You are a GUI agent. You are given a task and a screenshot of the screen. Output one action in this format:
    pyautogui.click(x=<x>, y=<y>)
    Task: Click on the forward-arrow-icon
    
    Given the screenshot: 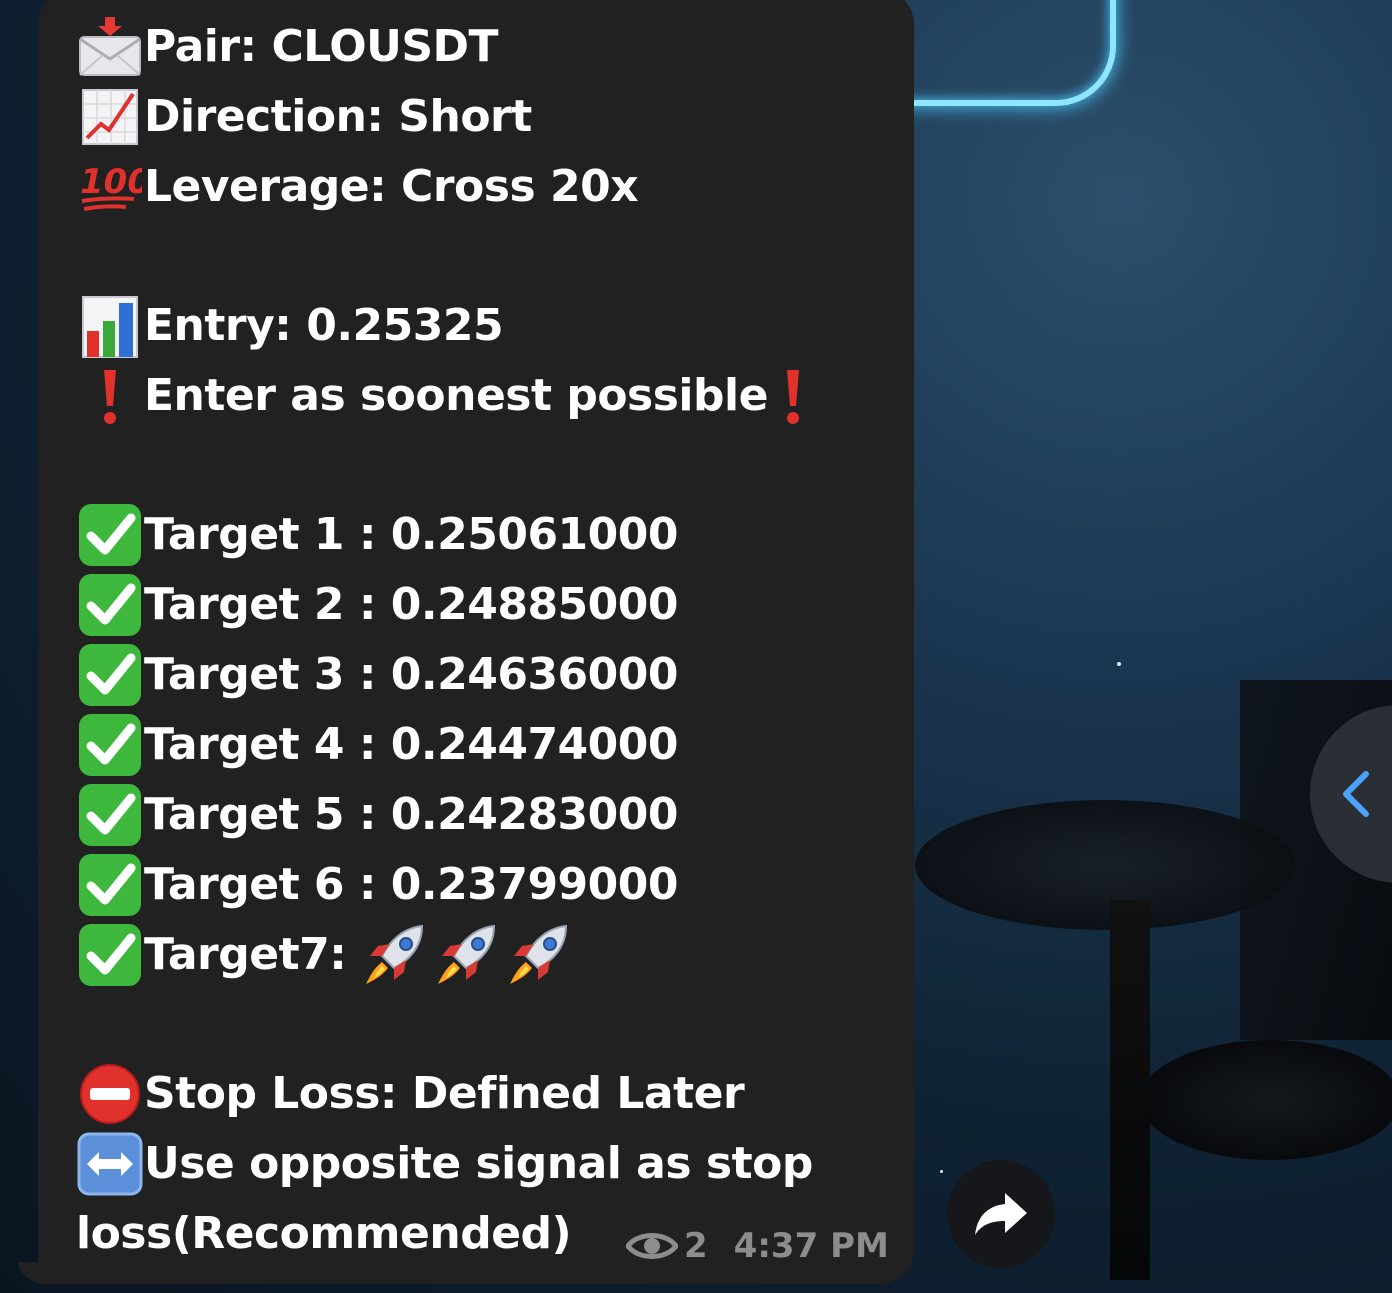 What is the action you would take?
    pyautogui.click(x=1001, y=1214)
    